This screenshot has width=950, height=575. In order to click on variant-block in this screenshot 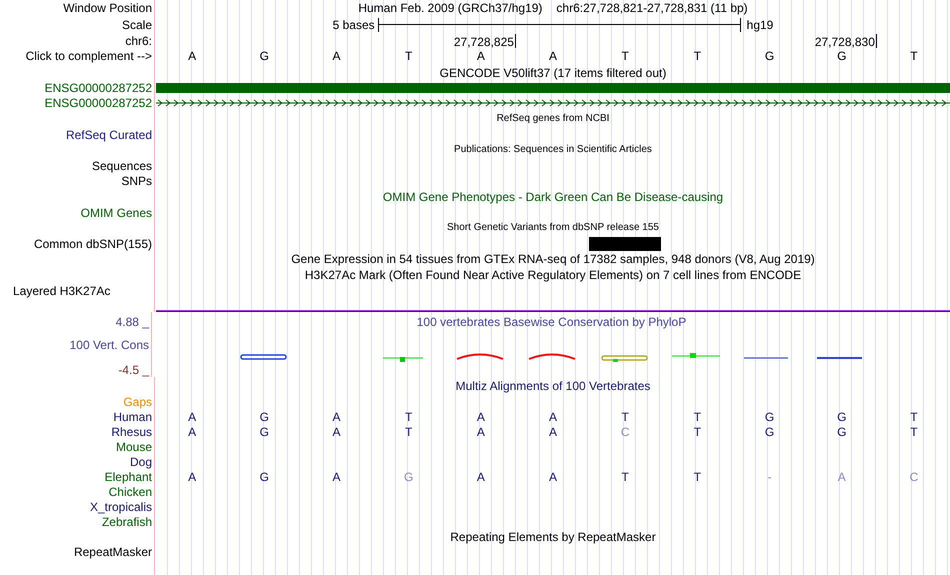, I will do `click(625, 243)`.